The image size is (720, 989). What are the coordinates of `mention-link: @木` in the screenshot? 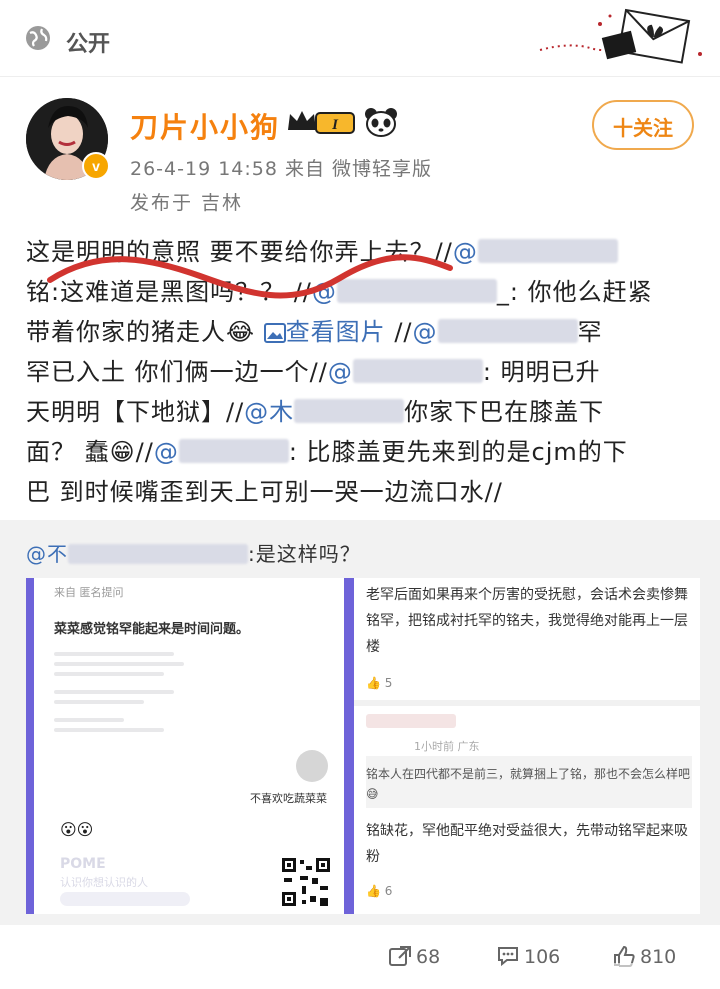 It's located at (324, 412).